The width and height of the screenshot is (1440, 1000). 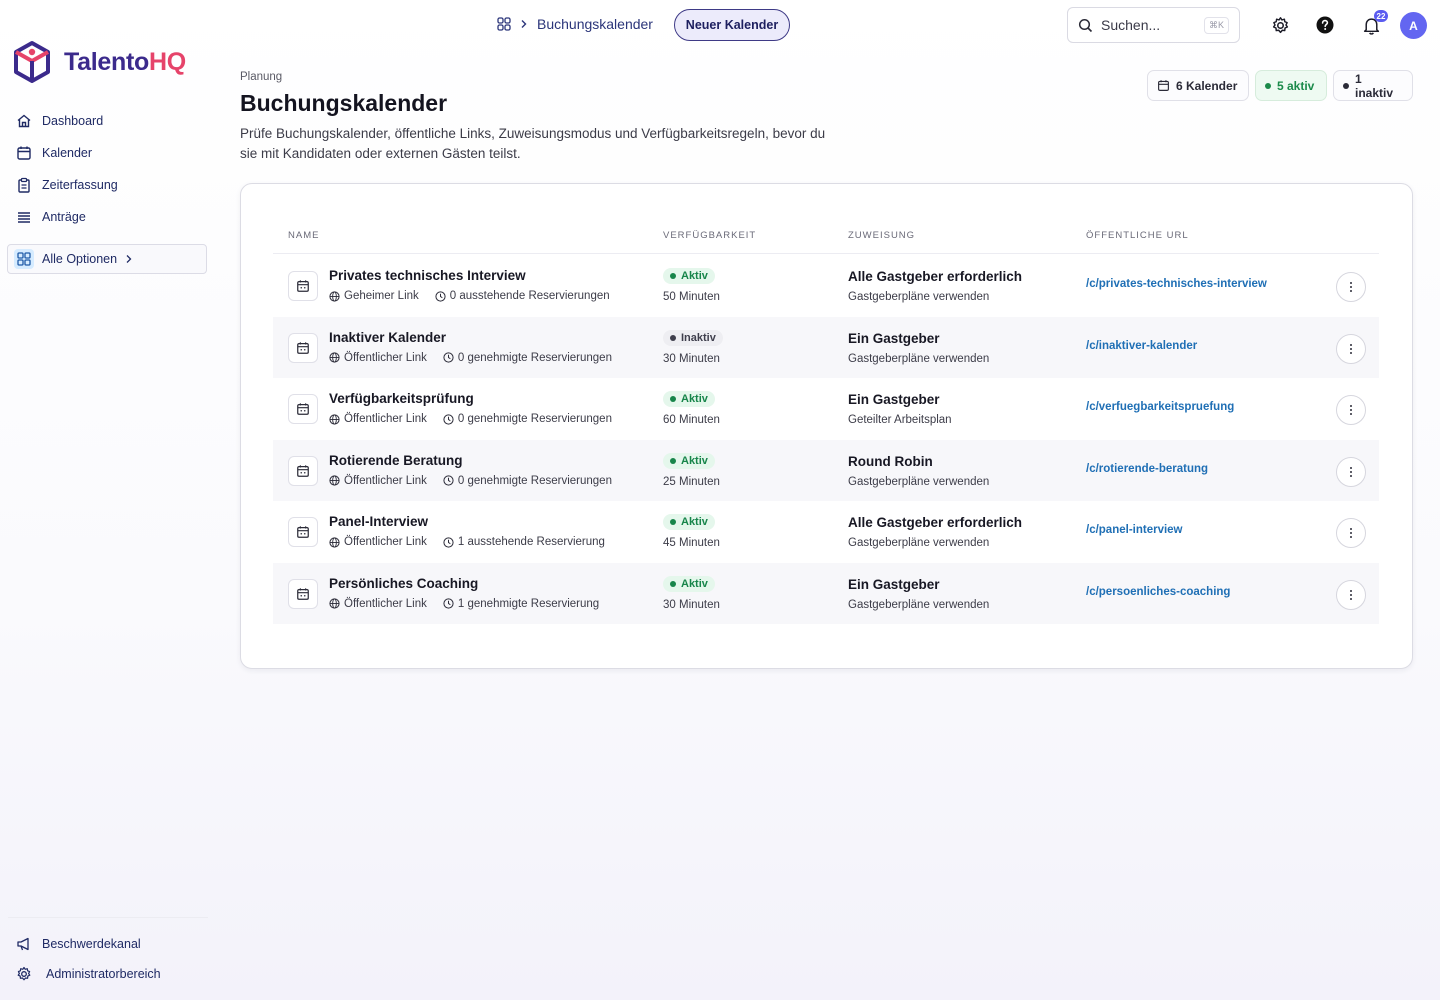 I want to click on list-icon, so click(x=24, y=217).